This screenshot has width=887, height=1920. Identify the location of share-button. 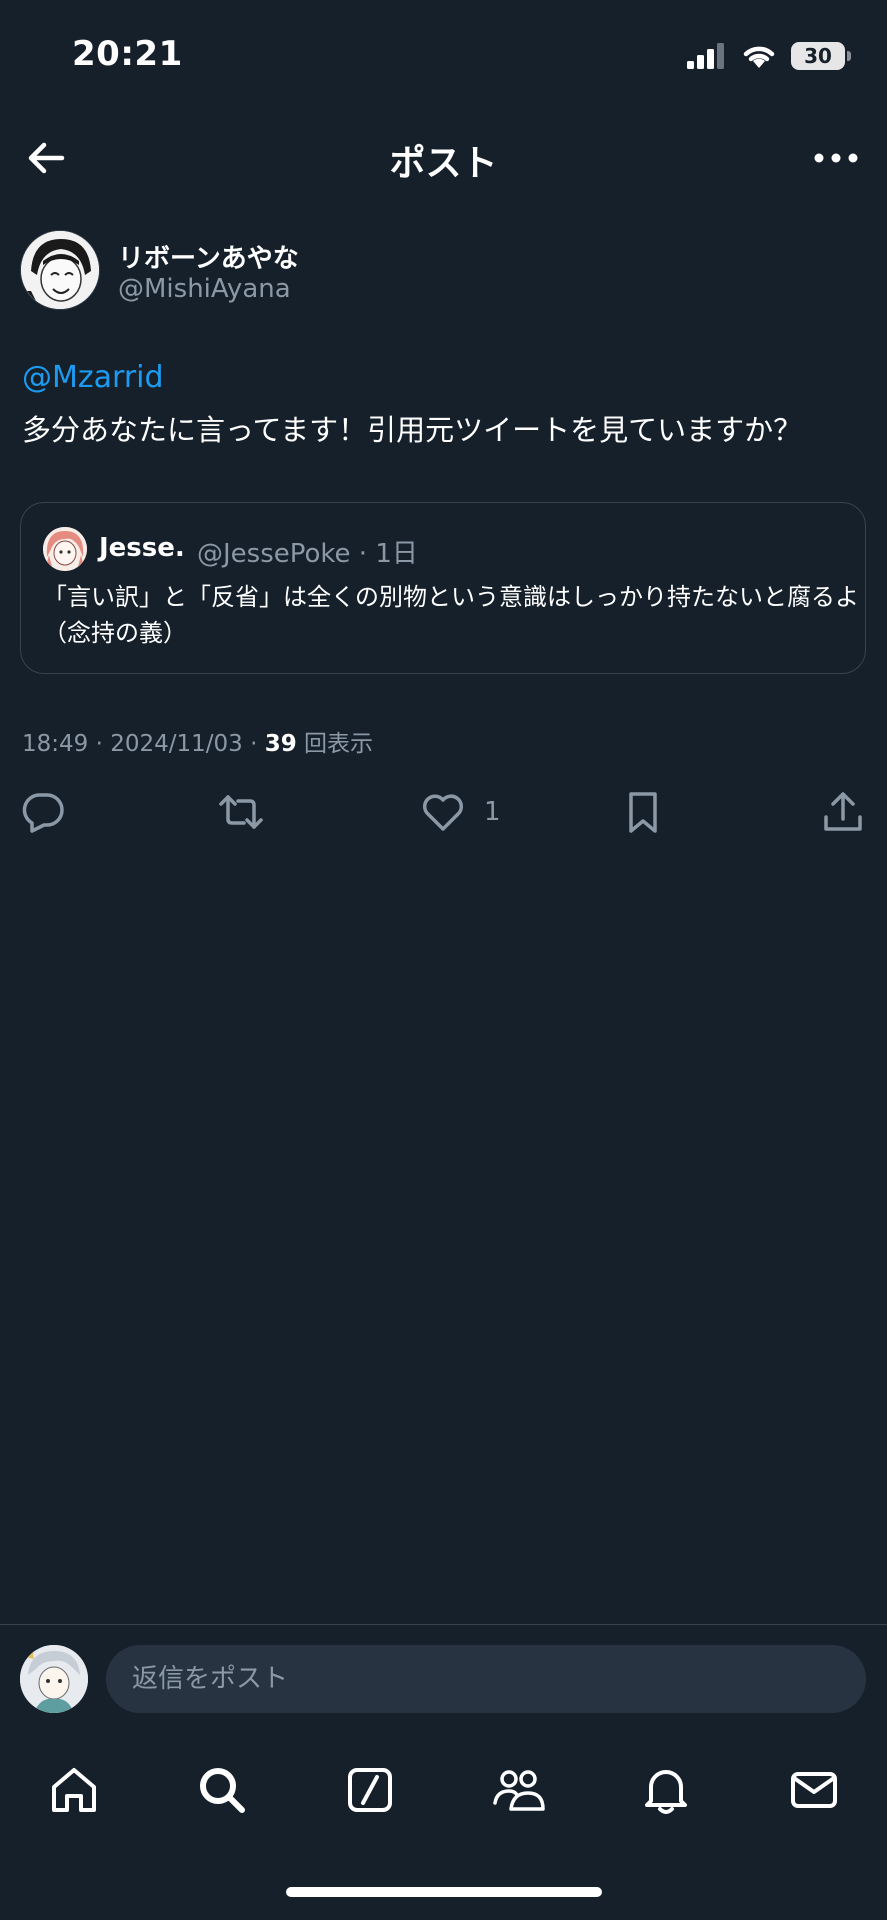
(843, 812).